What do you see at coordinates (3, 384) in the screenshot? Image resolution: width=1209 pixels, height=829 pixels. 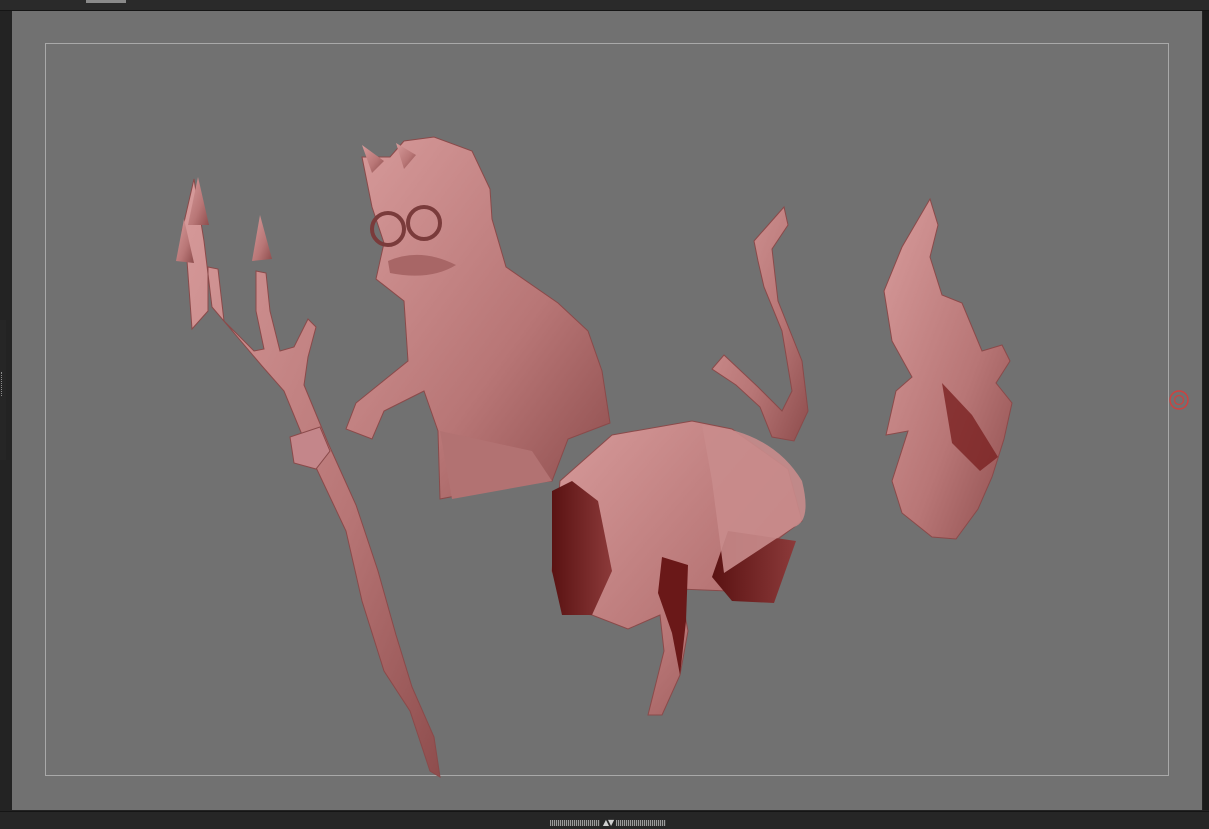 I see `left-panel-grip` at bounding box center [3, 384].